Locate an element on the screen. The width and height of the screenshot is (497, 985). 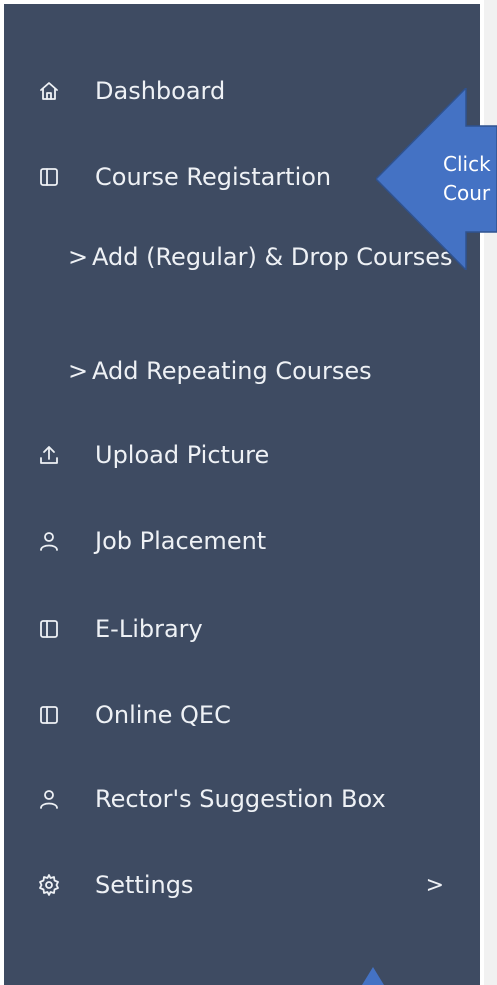
arrow-tip-icon is located at coordinates (373, 976).